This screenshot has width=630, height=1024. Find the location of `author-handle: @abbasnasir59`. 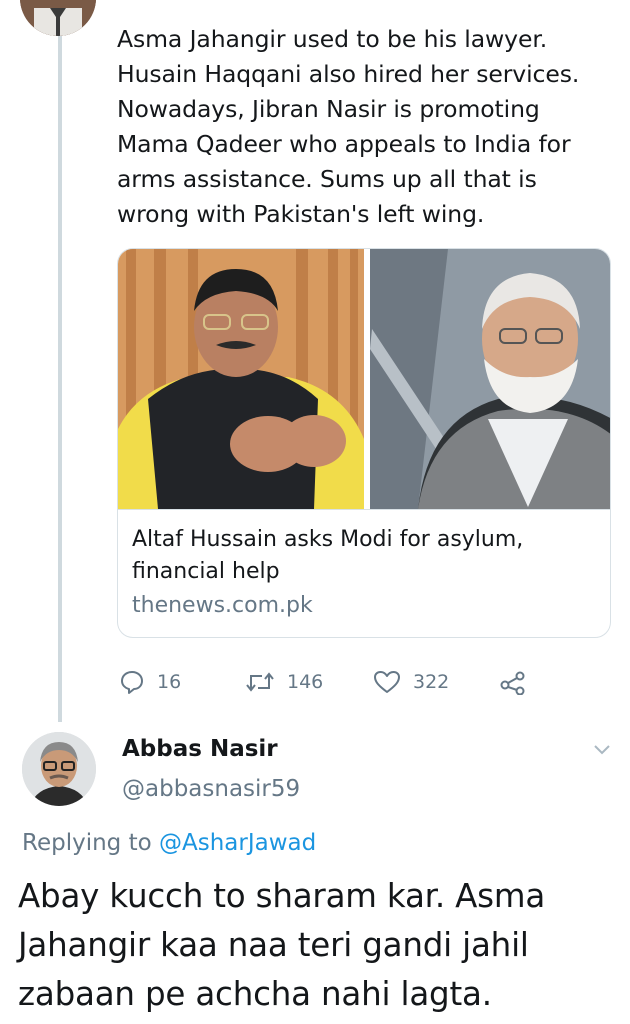

author-handle: @abbasnasir59 is located at coordinates (211, 789).